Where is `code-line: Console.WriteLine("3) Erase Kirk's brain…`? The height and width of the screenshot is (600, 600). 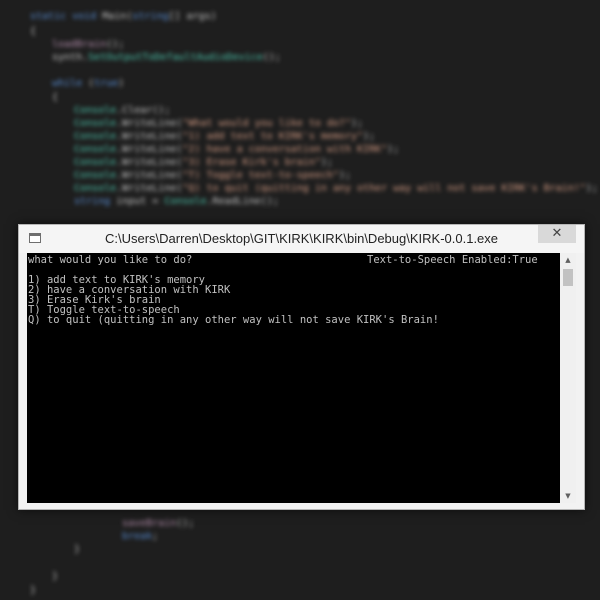
code-line: Console.WriteLine("3) Erase Kirk's brain… is located at coordinates (203, 162).